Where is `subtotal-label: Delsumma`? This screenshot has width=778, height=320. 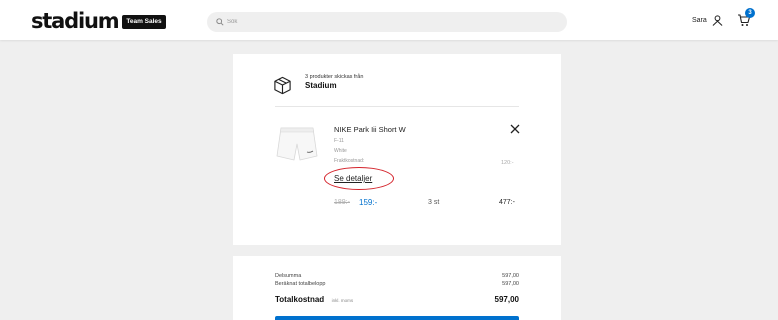 subtotal-label: Delsumma is located at coordinates (288, 276).